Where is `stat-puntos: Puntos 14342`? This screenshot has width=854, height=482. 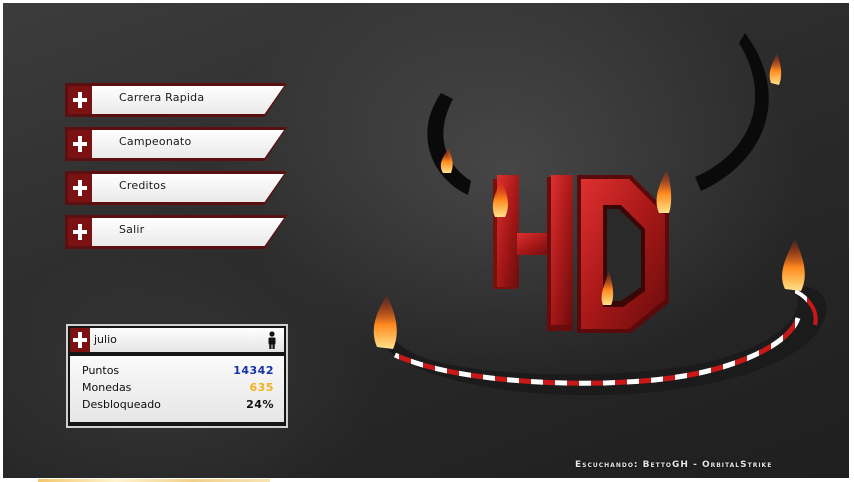 stat-puntos: Puntos 14342 is located at coordinates (178, 372).